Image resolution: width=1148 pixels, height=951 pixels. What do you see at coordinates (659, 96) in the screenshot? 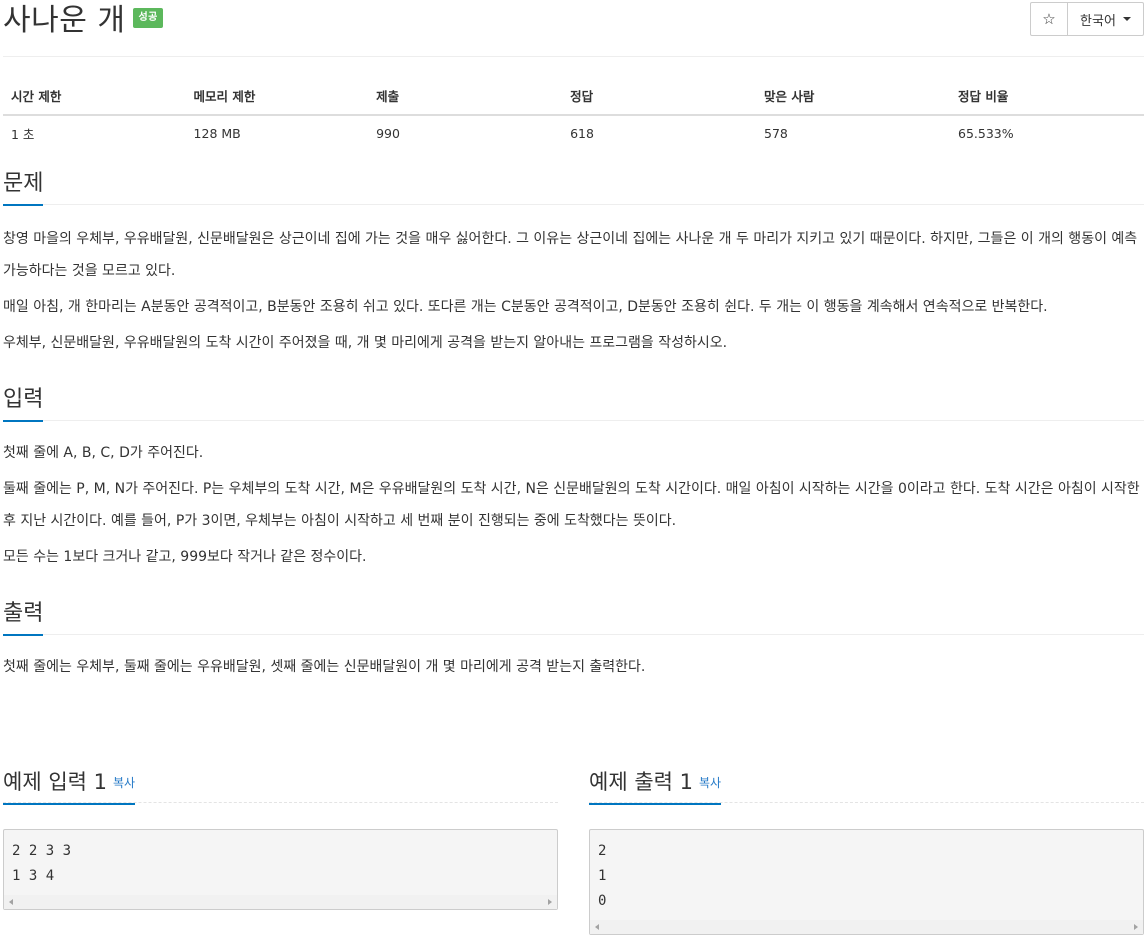
I see `info-header: 정답` at bounding box center [659, 96].